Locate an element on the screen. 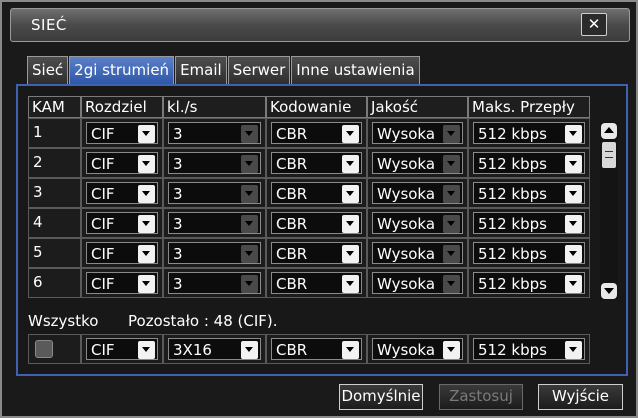  default-button: Domyślnie is located at coordinates (381, 397).